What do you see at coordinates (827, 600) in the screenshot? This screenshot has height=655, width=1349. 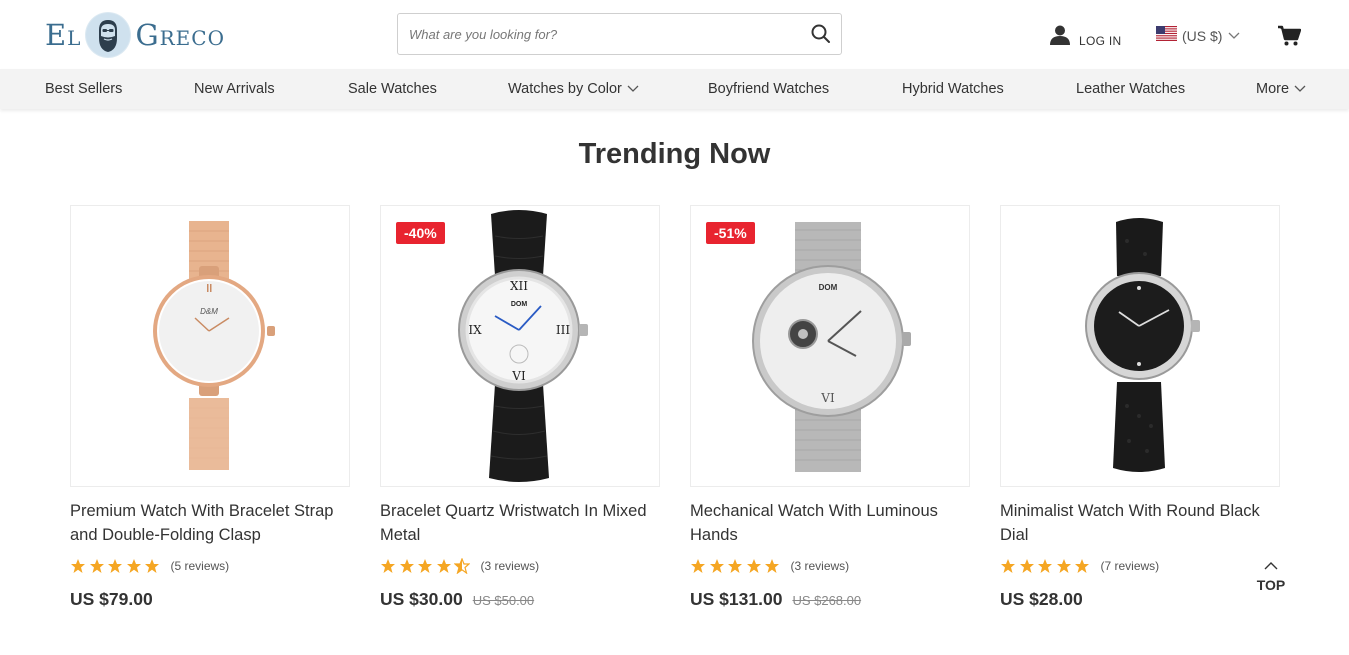 I see `original-price: US $268.00` at bounding box center [827, 600].